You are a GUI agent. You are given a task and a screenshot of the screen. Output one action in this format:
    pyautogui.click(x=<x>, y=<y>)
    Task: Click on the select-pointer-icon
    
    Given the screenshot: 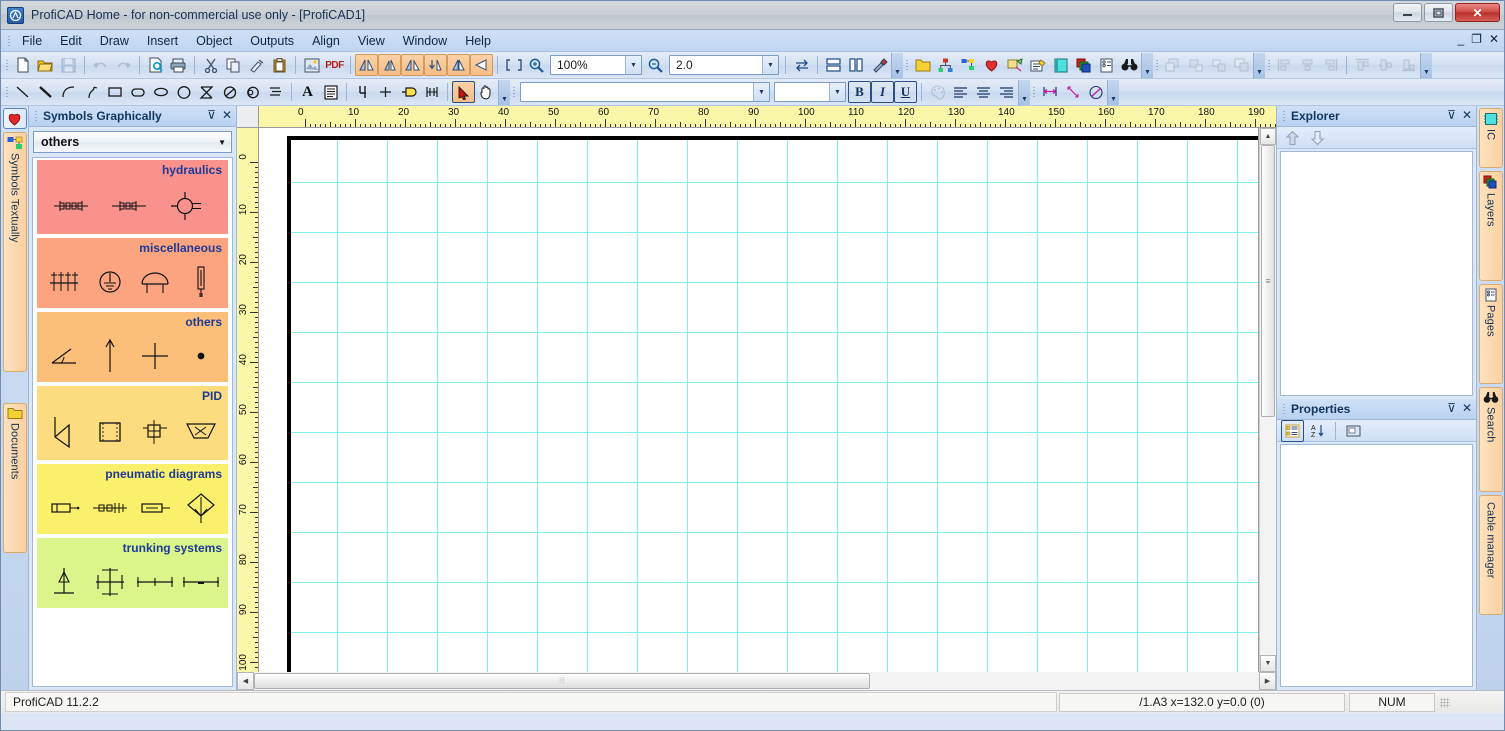 What is the action you would take?
    pyautogui.click(x=463, y=92)
    